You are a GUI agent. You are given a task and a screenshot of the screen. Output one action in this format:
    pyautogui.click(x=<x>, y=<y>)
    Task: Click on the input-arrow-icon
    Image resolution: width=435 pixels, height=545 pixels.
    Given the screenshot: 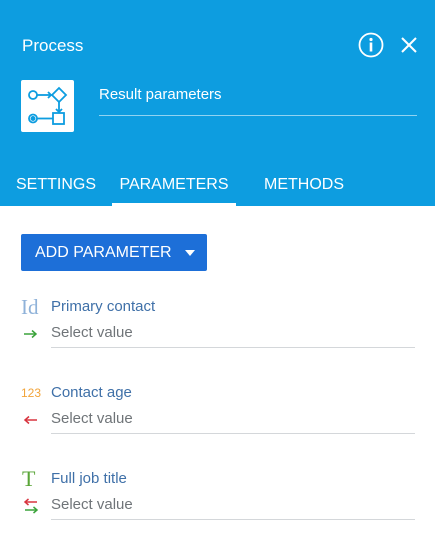 What is the action you would take?
    pyautogui.click(x=32, y=334)
    